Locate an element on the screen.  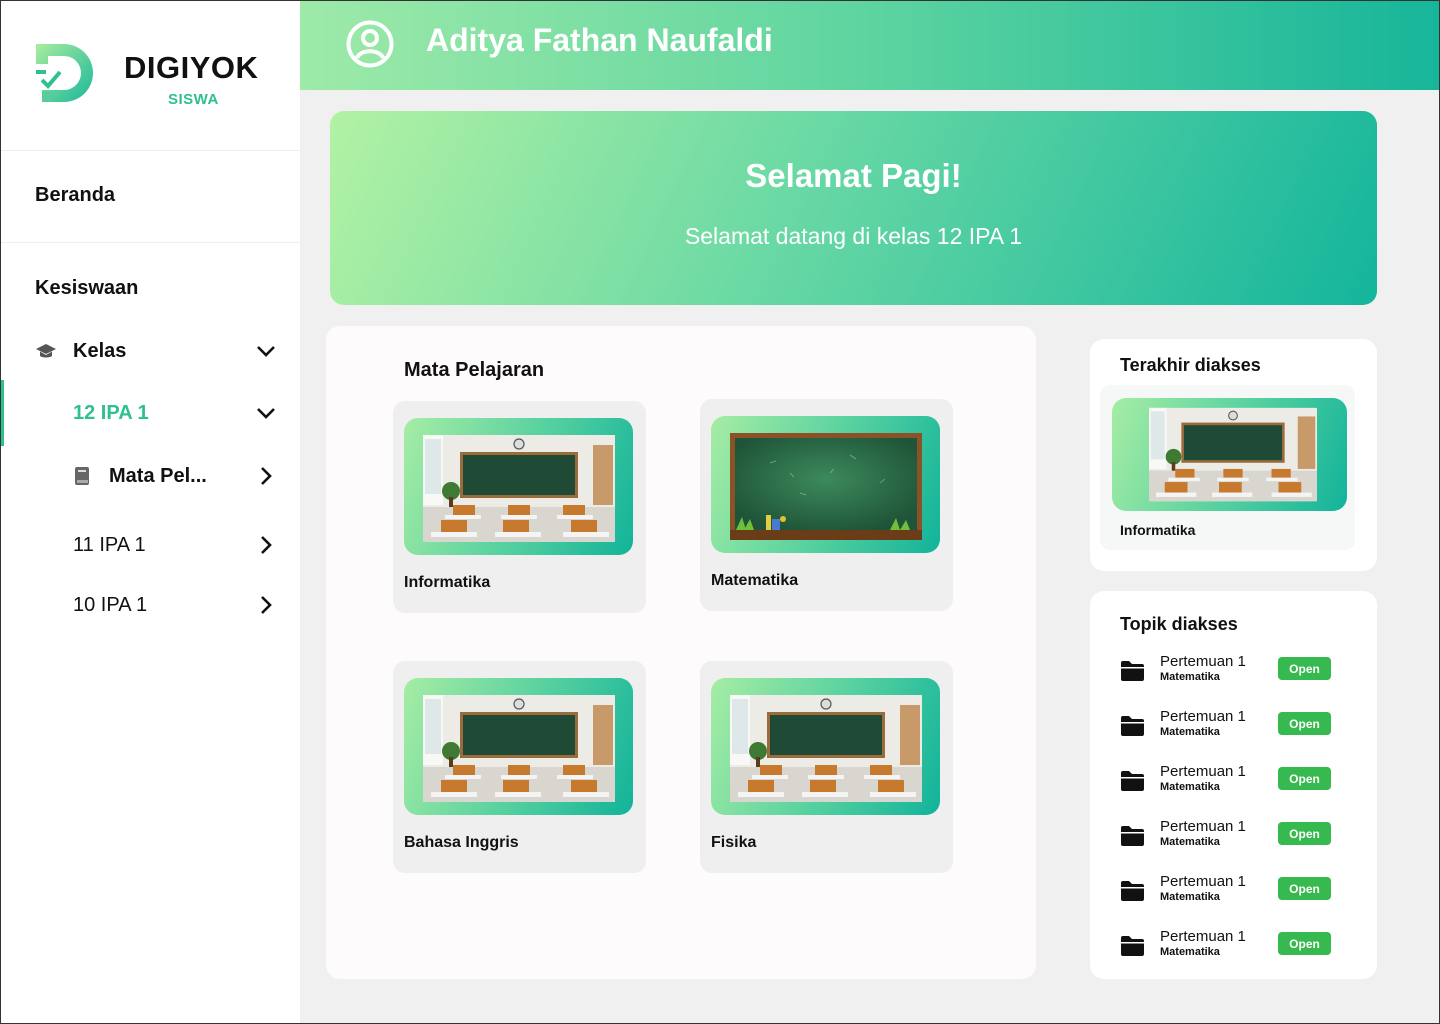
subject-name: Informatika is located at coordinates (447, 582).